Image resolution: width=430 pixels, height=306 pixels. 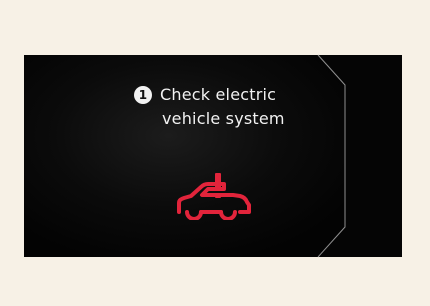 I want to click on car-warning-icon, so click(x=219, y=196).